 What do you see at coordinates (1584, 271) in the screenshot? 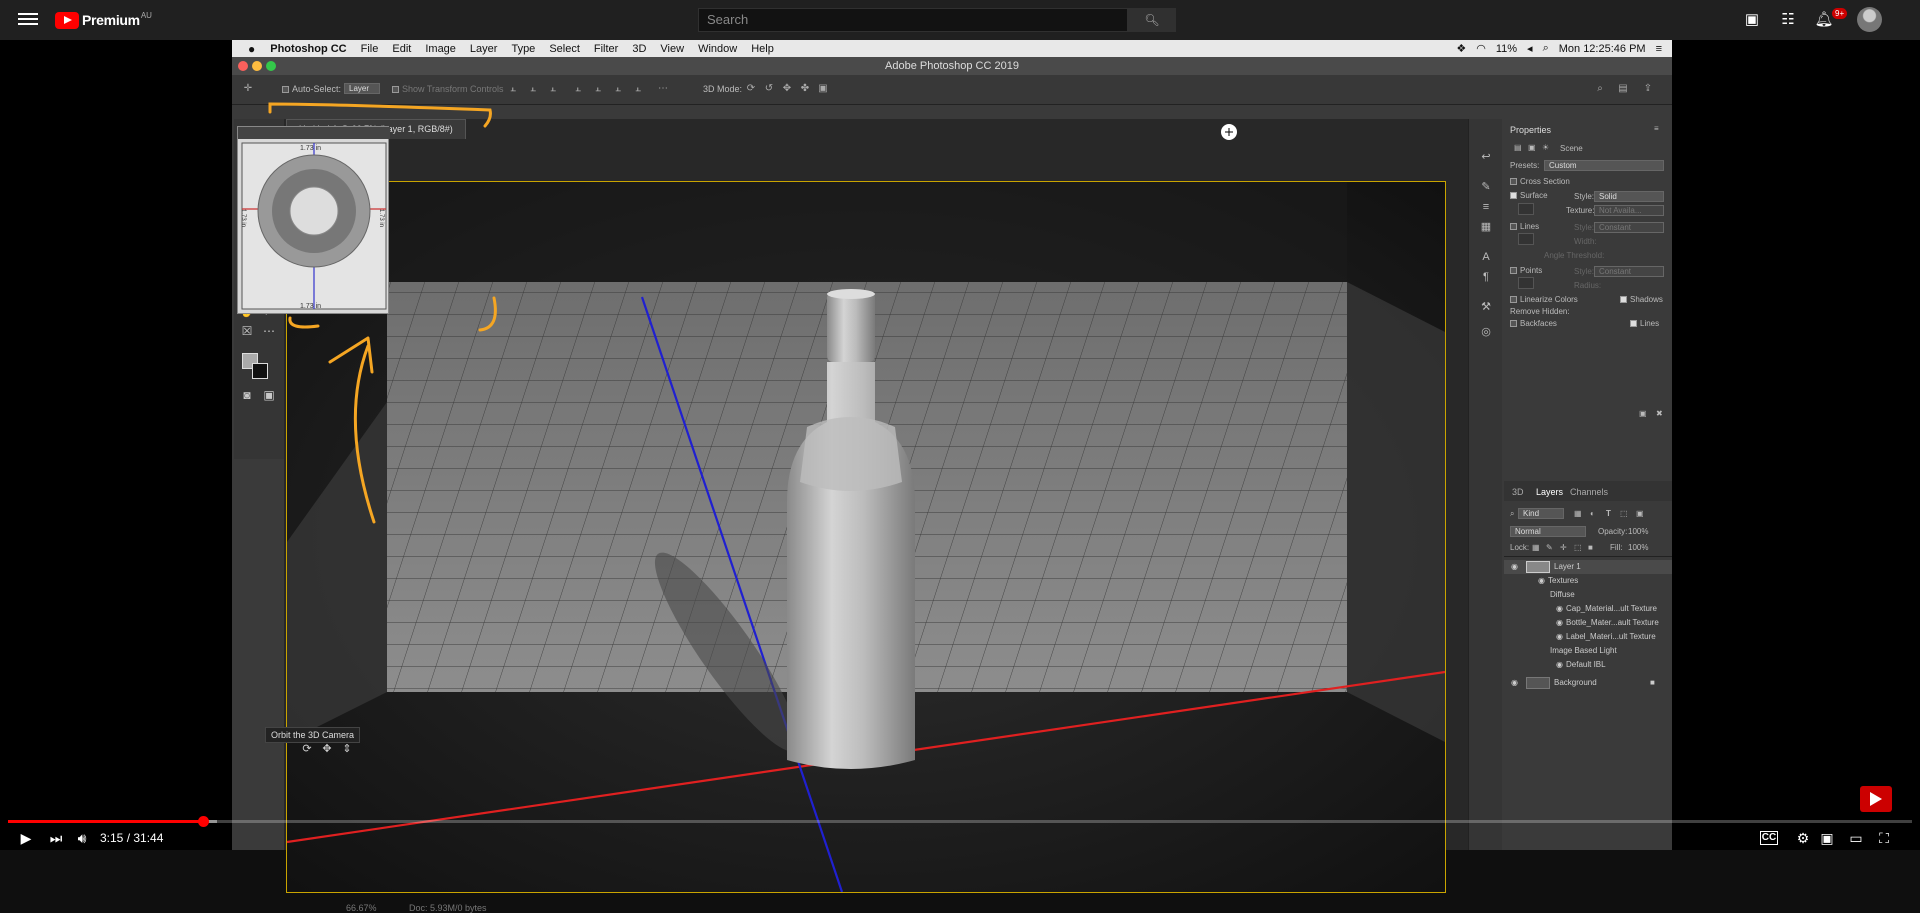
I see `points-style-label: Style:` at bounding box center [1584, 271].